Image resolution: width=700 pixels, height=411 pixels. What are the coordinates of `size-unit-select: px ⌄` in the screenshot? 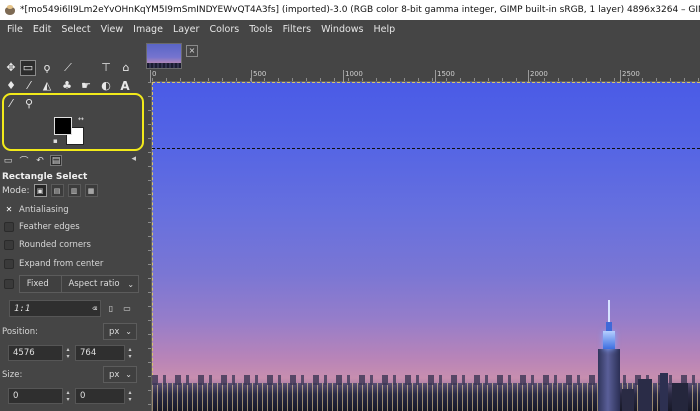 It's located at (120, 374).